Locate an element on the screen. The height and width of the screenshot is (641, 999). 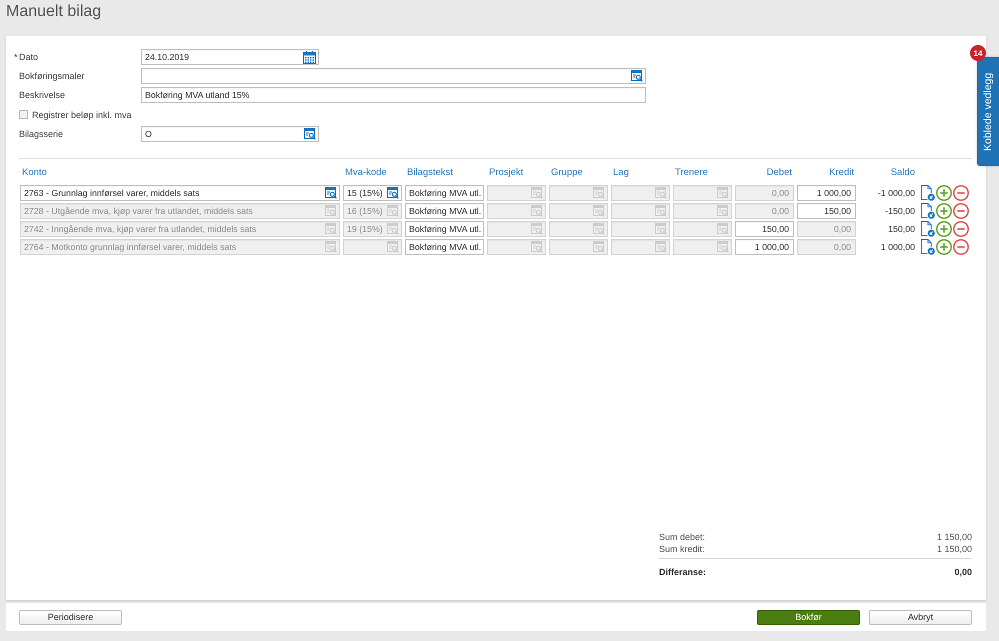
calendar-icon is located at coordinates (309, 57).